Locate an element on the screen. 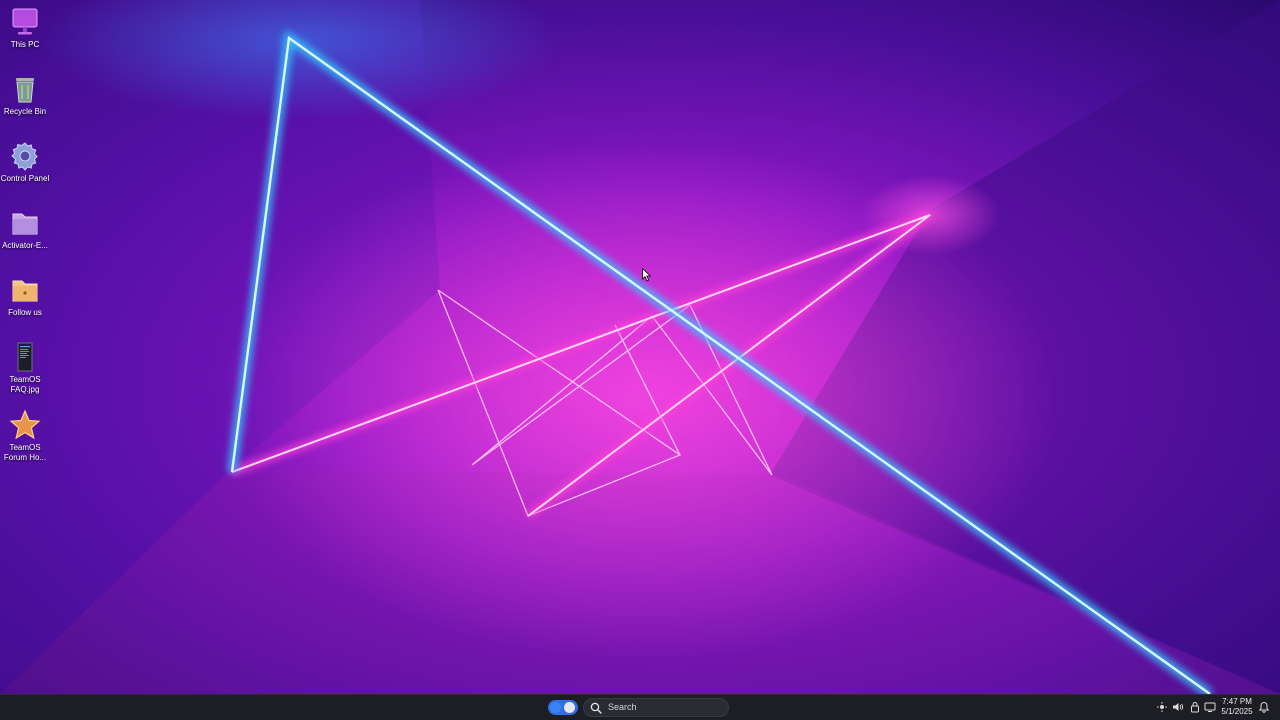 Image resolution: width=1280 pixels, height=720 pixels. desktop-icon-this-pc: This PC is located at coordinates (25, 28).